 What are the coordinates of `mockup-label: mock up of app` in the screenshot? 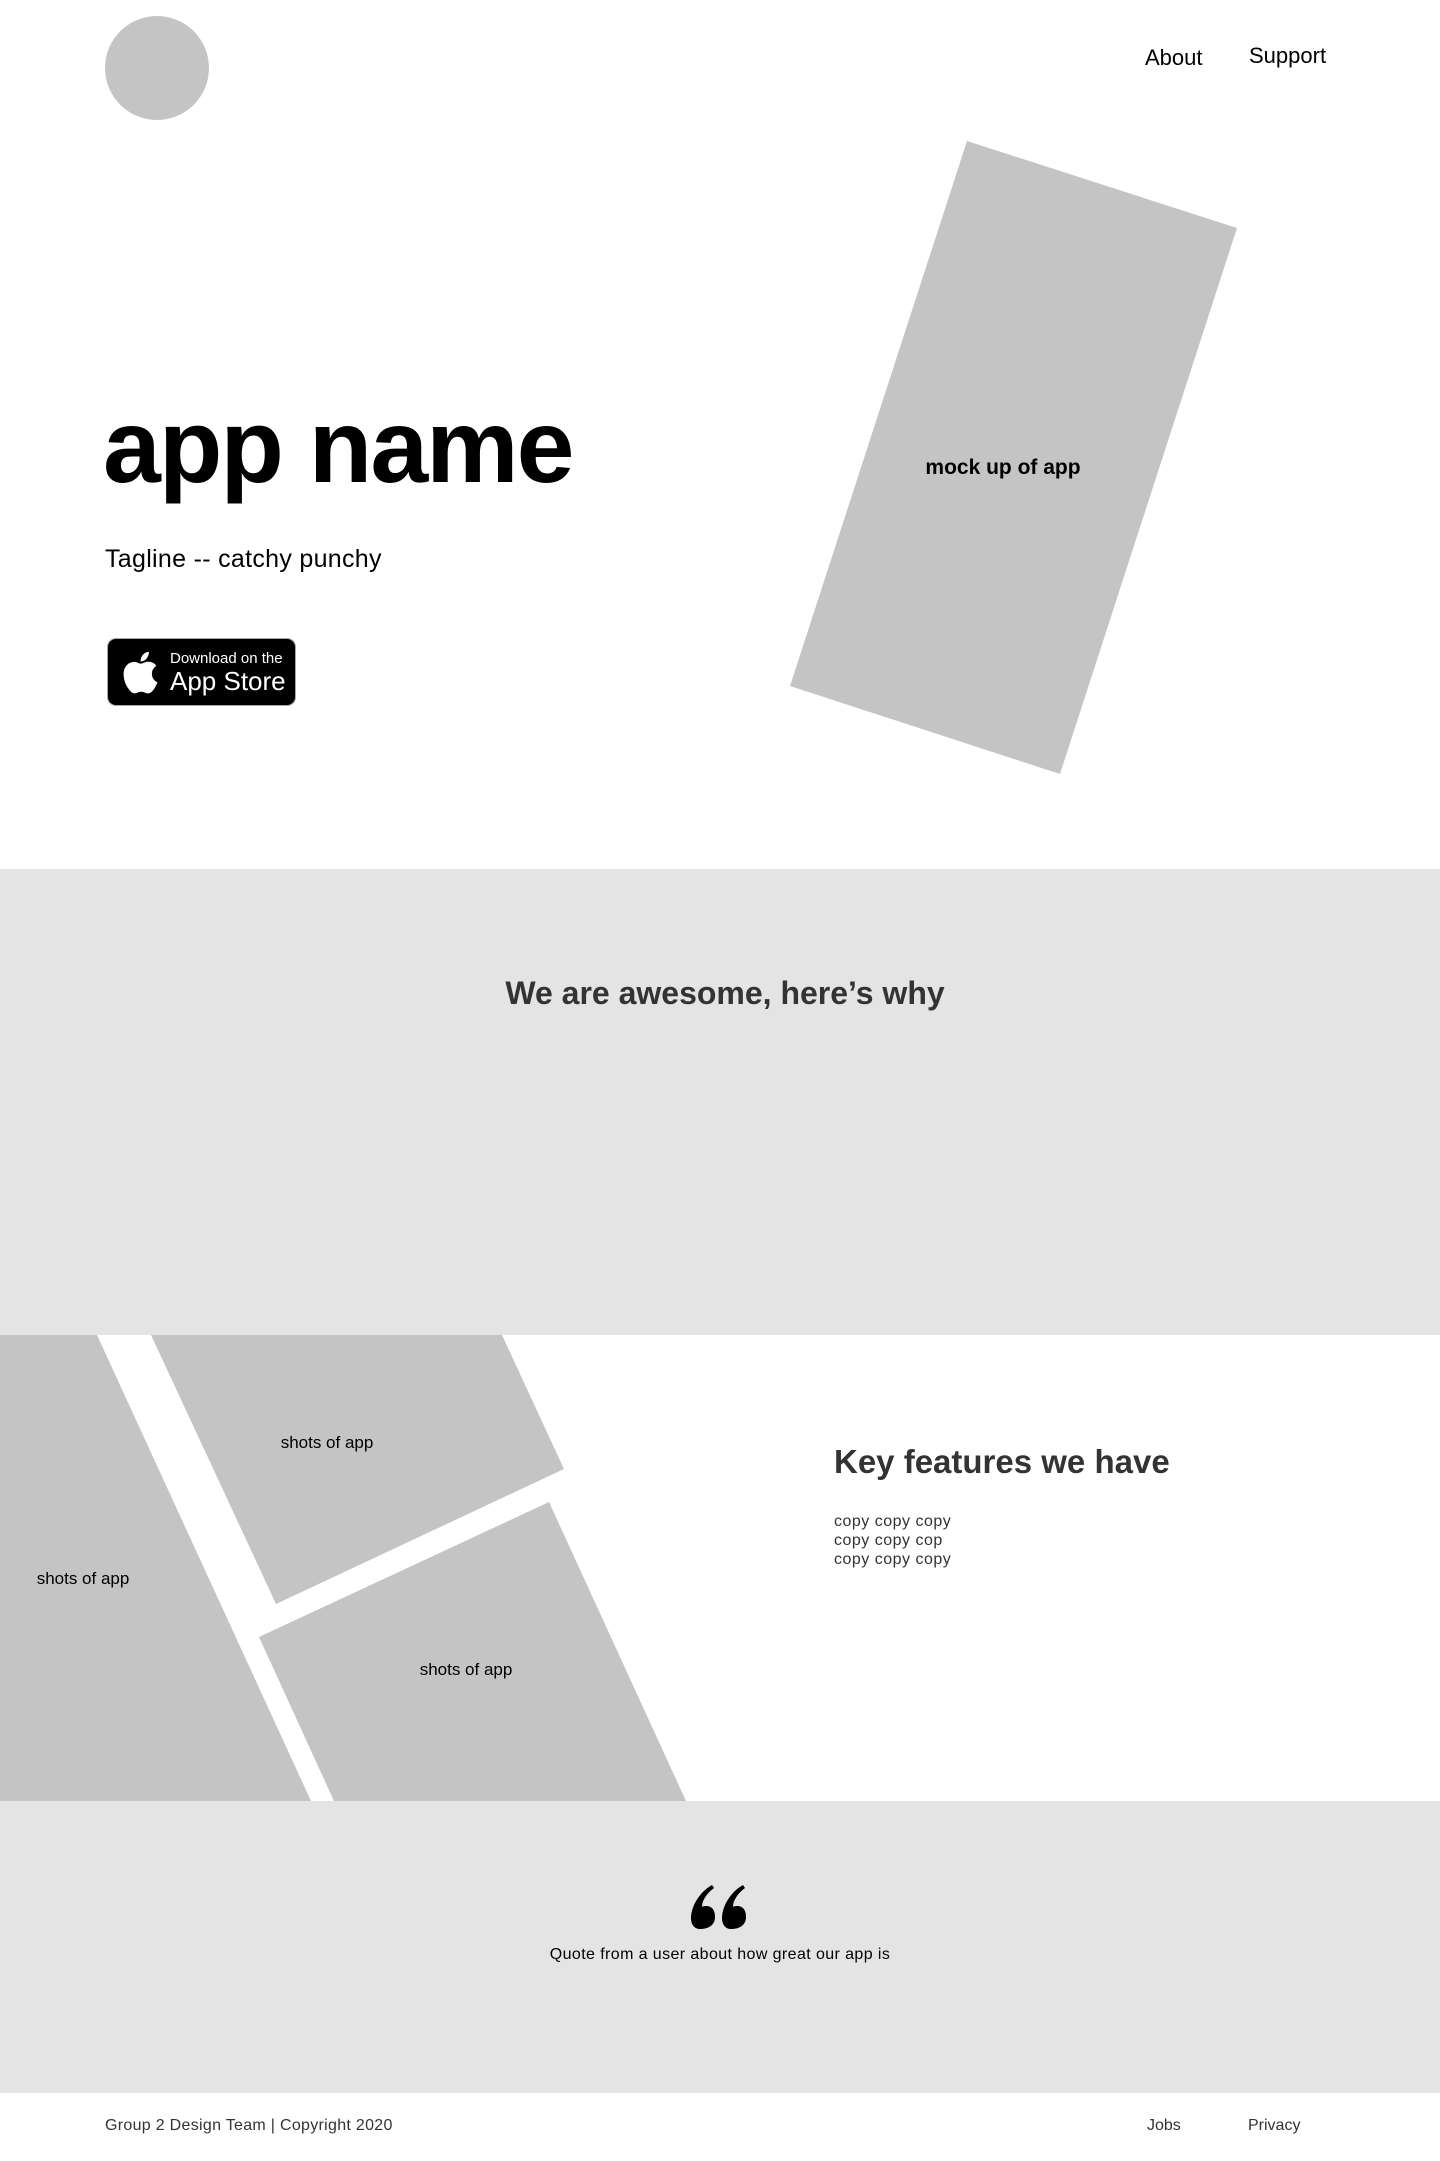 It's located at (1002, 467).